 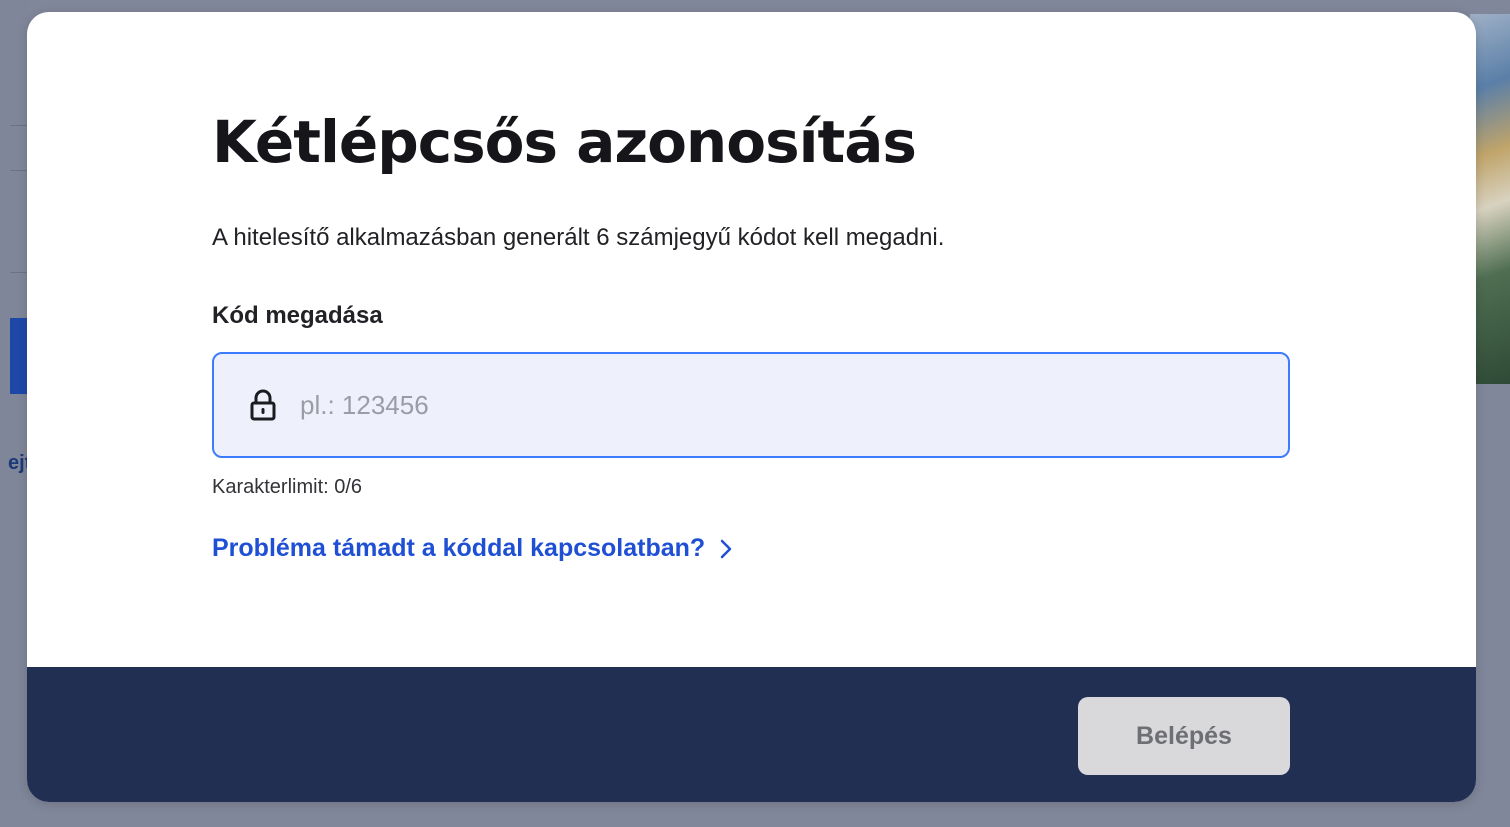 What do you see at coordinates (15, 413) in the screenshot?
I see `background-sidebar` at bounding box center [15, 413].